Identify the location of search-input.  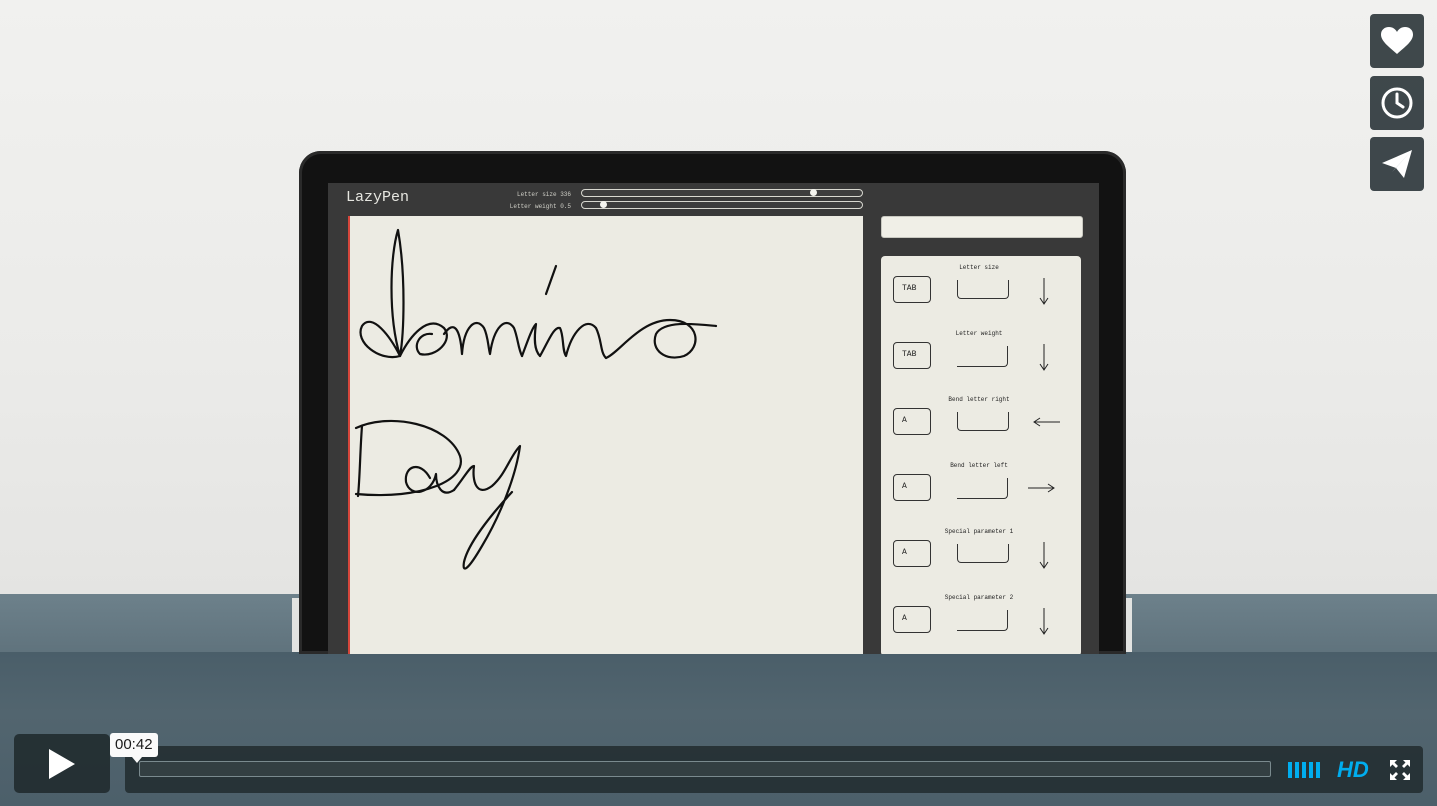
(982, 227).